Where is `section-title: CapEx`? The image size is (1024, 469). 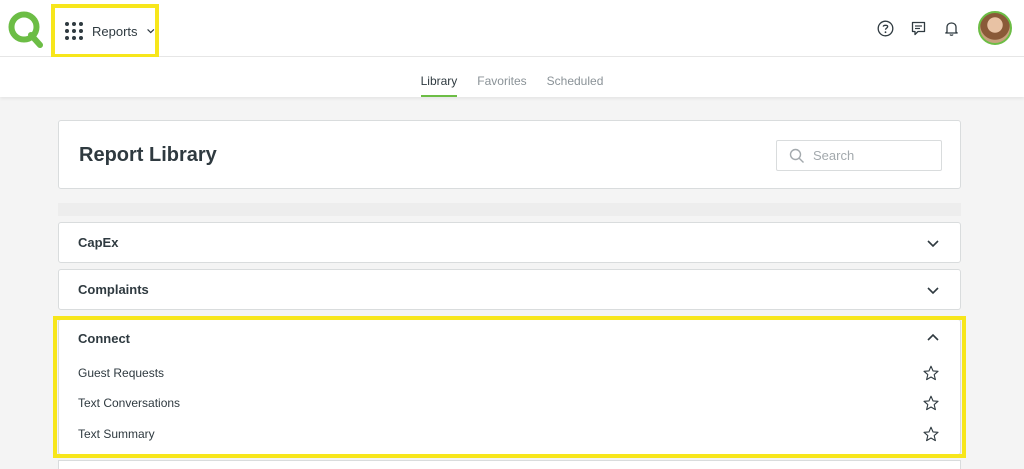 section-title: CapEx is located at coordinates (98, 242).